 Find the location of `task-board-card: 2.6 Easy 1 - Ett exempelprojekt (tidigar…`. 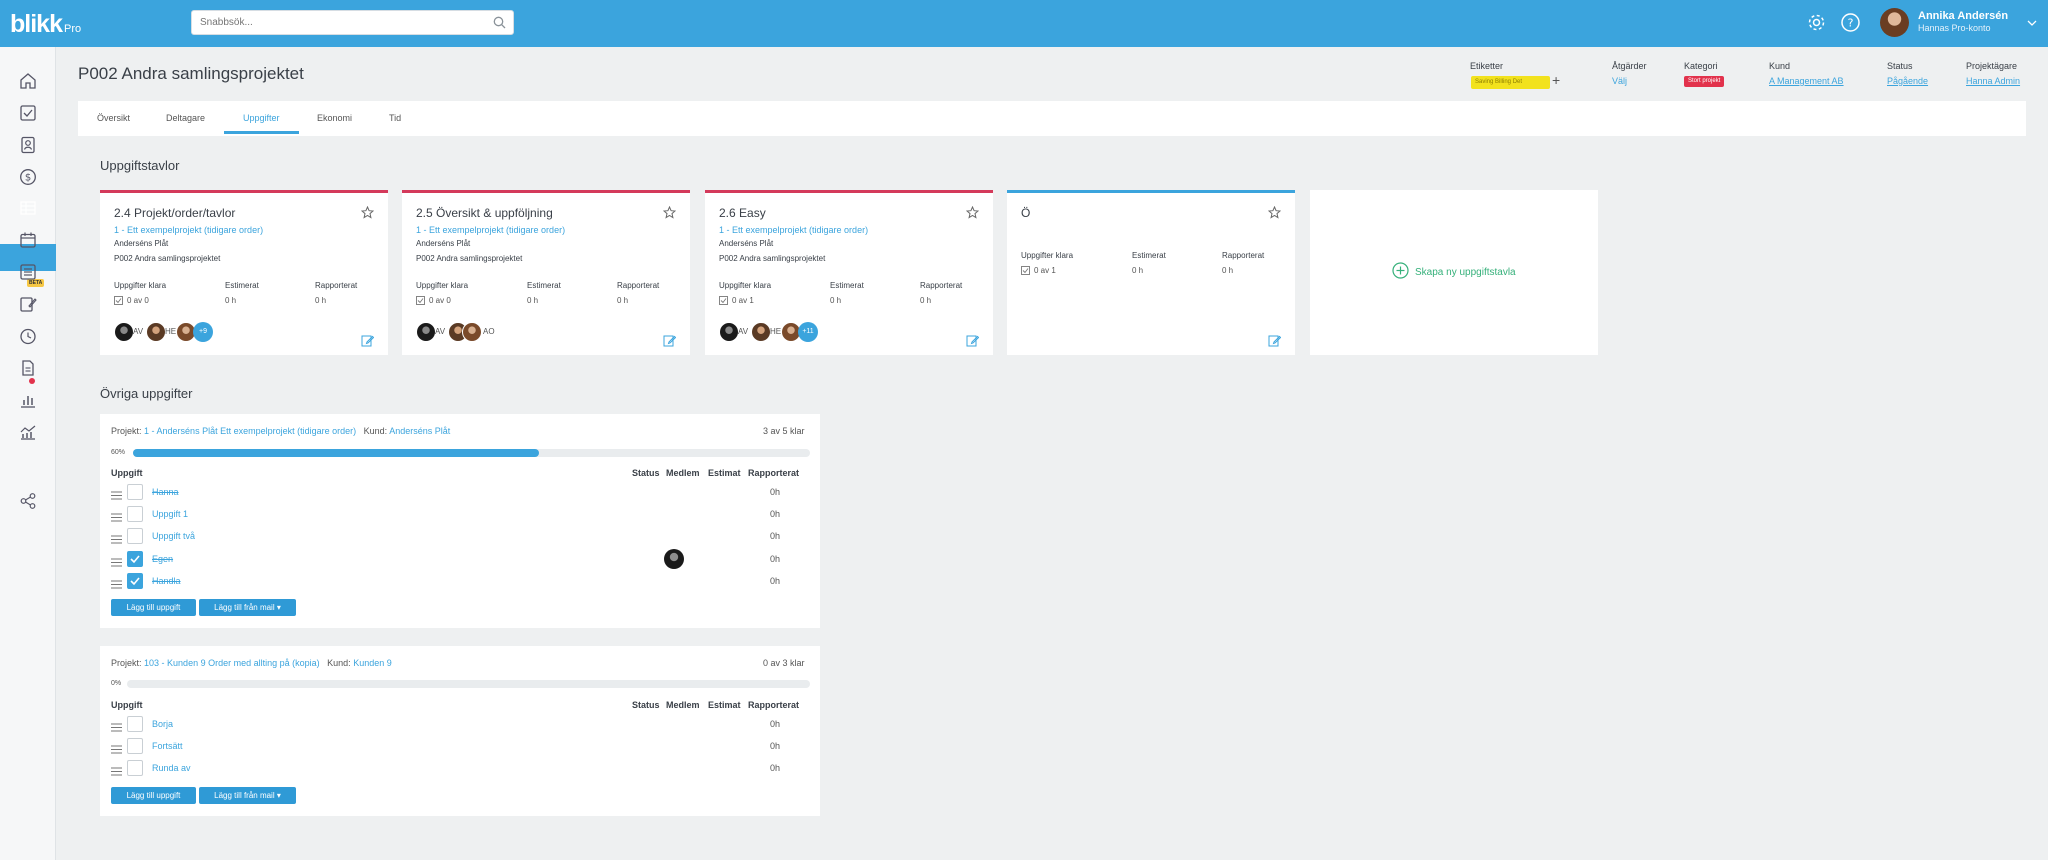

task-board-card: 2.6 Easy 1 - Ett exempelprojekt (tidigar… is located at coordinates (849, 272).